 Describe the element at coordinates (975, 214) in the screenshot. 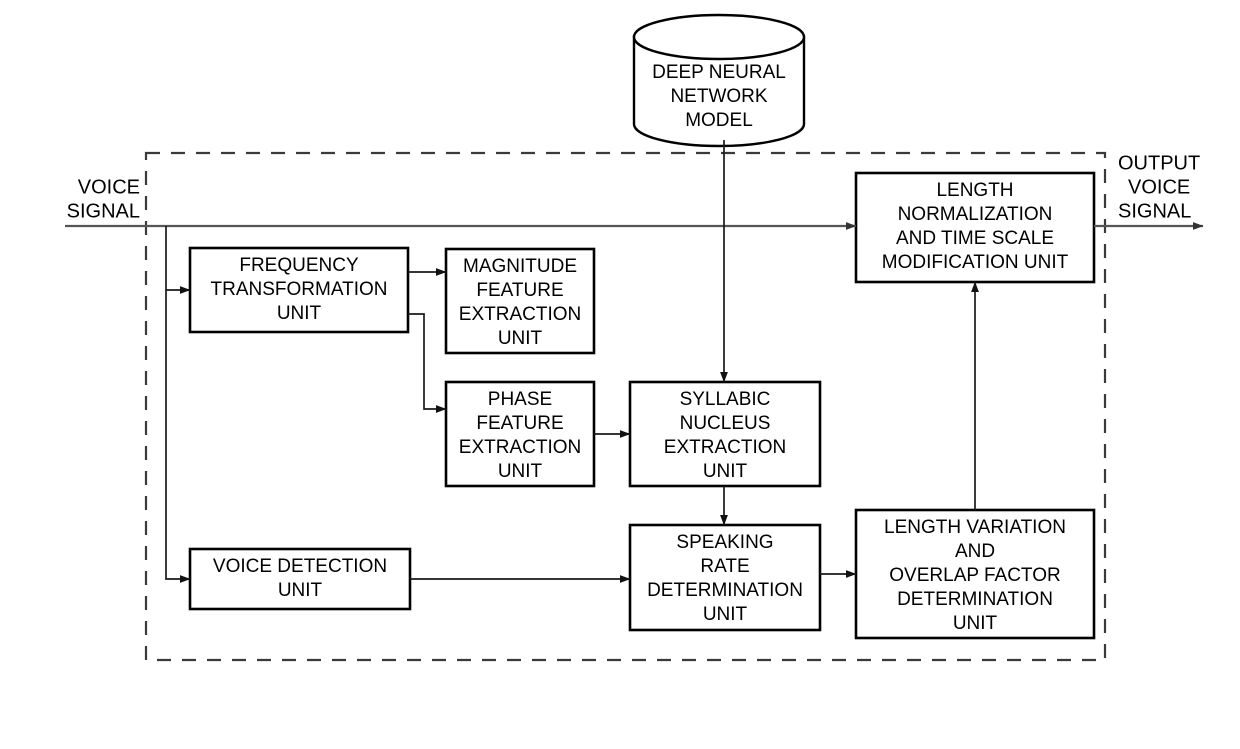

I see `length-normalization-unit-line-2: NORMALIZATION` at that location.